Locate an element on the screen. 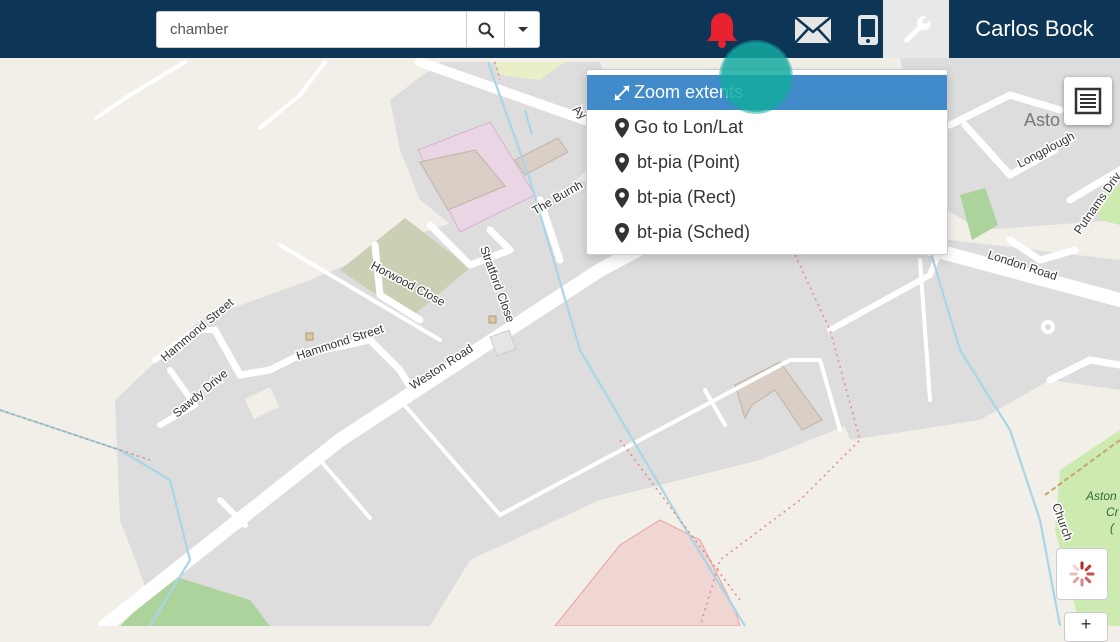 This screenshot has height=642, width=1120. wrench-icon is located at coordinates (917, 29).